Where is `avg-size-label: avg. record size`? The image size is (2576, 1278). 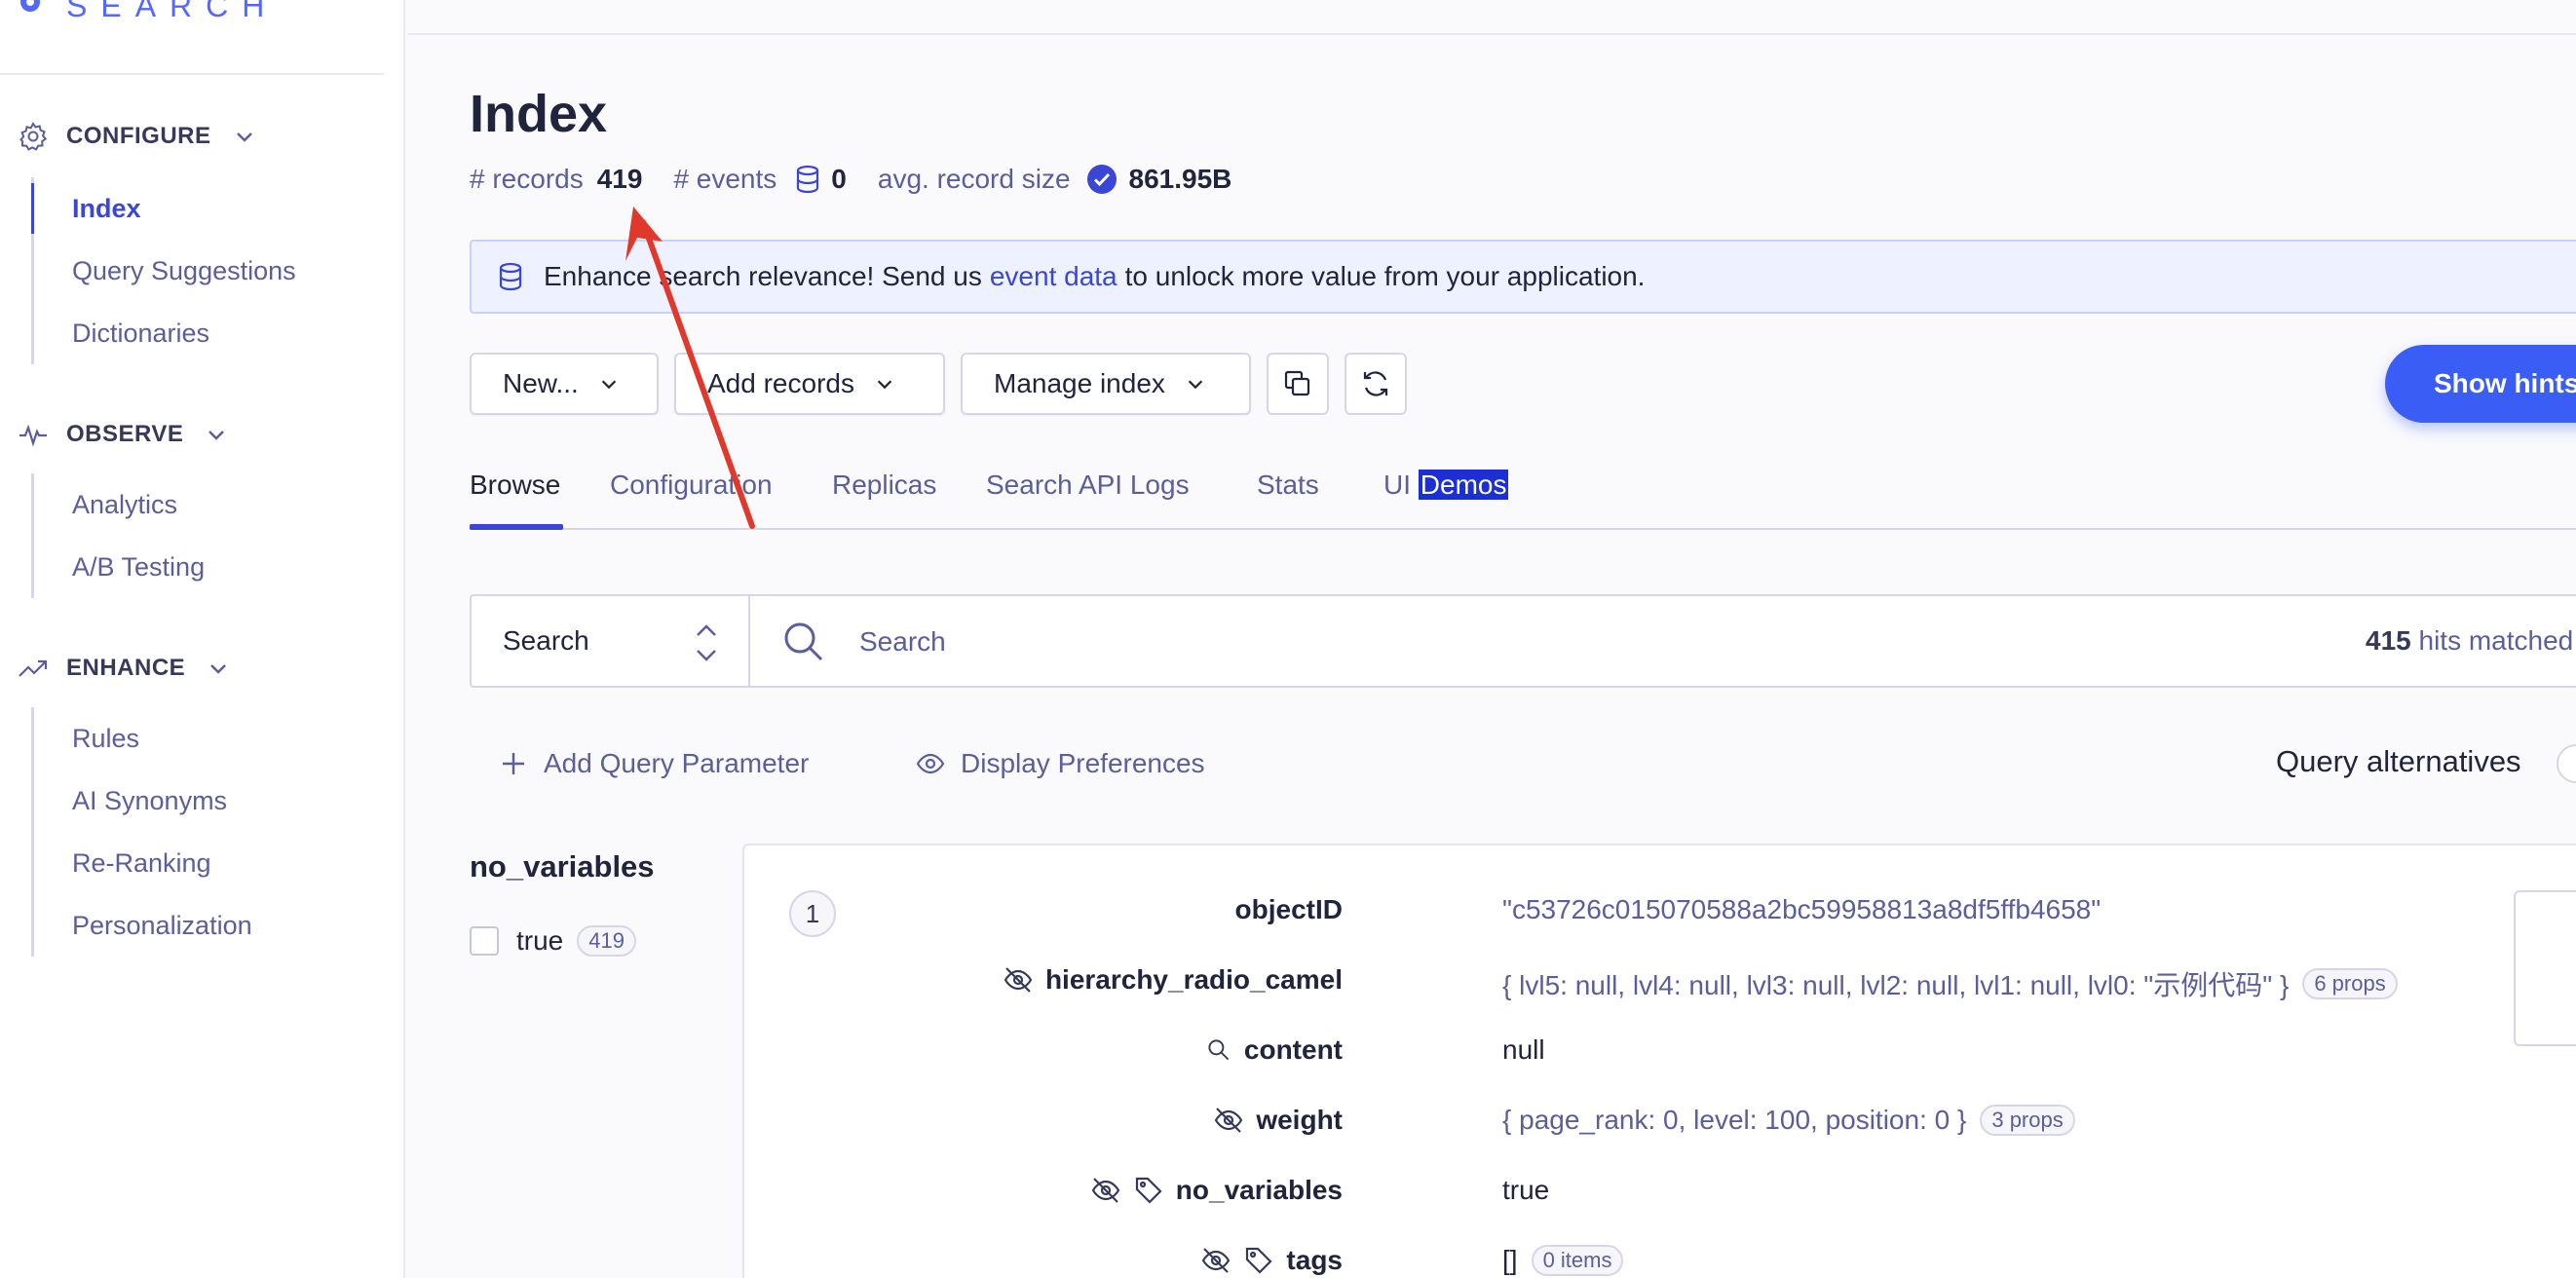
avg-size-label: avg. record size is located at coordinates (974, 179).